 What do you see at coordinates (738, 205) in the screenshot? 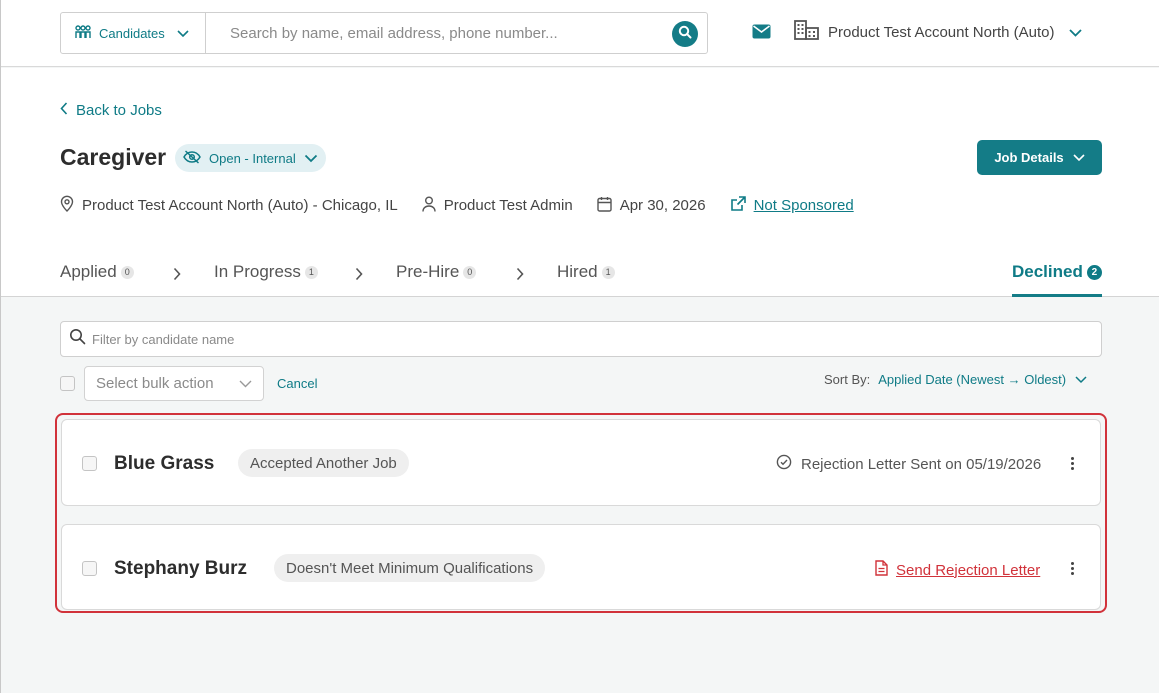
I see `external-link-icon` at bounding box center [738, 205].